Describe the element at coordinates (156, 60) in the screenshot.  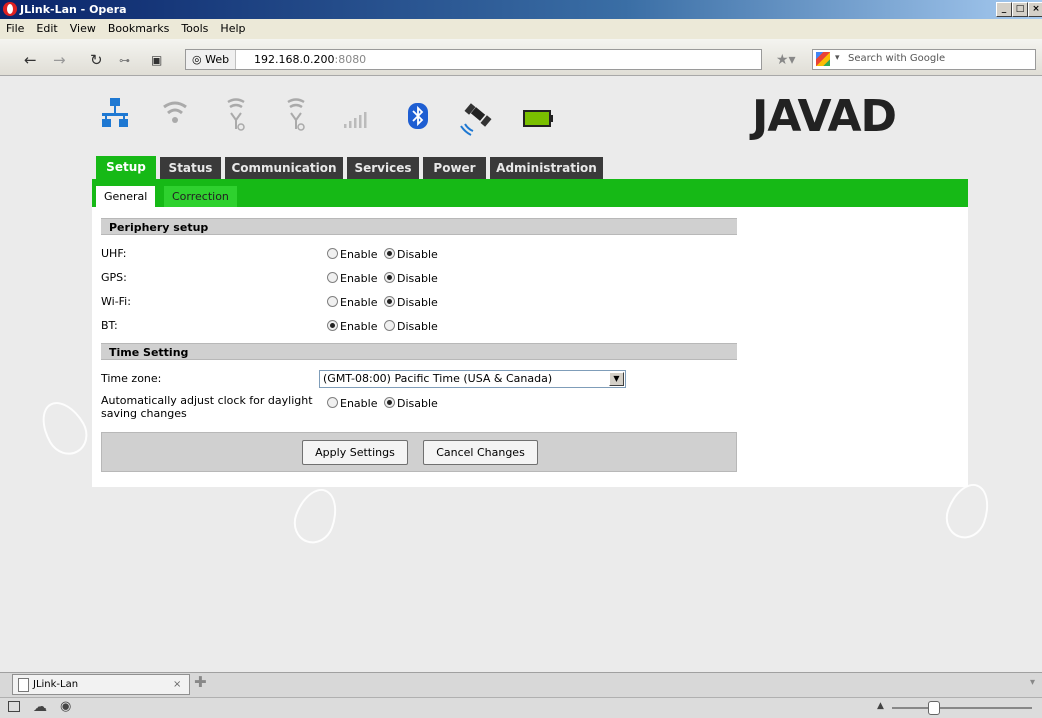
I see `image-icon: ▣` at that location.